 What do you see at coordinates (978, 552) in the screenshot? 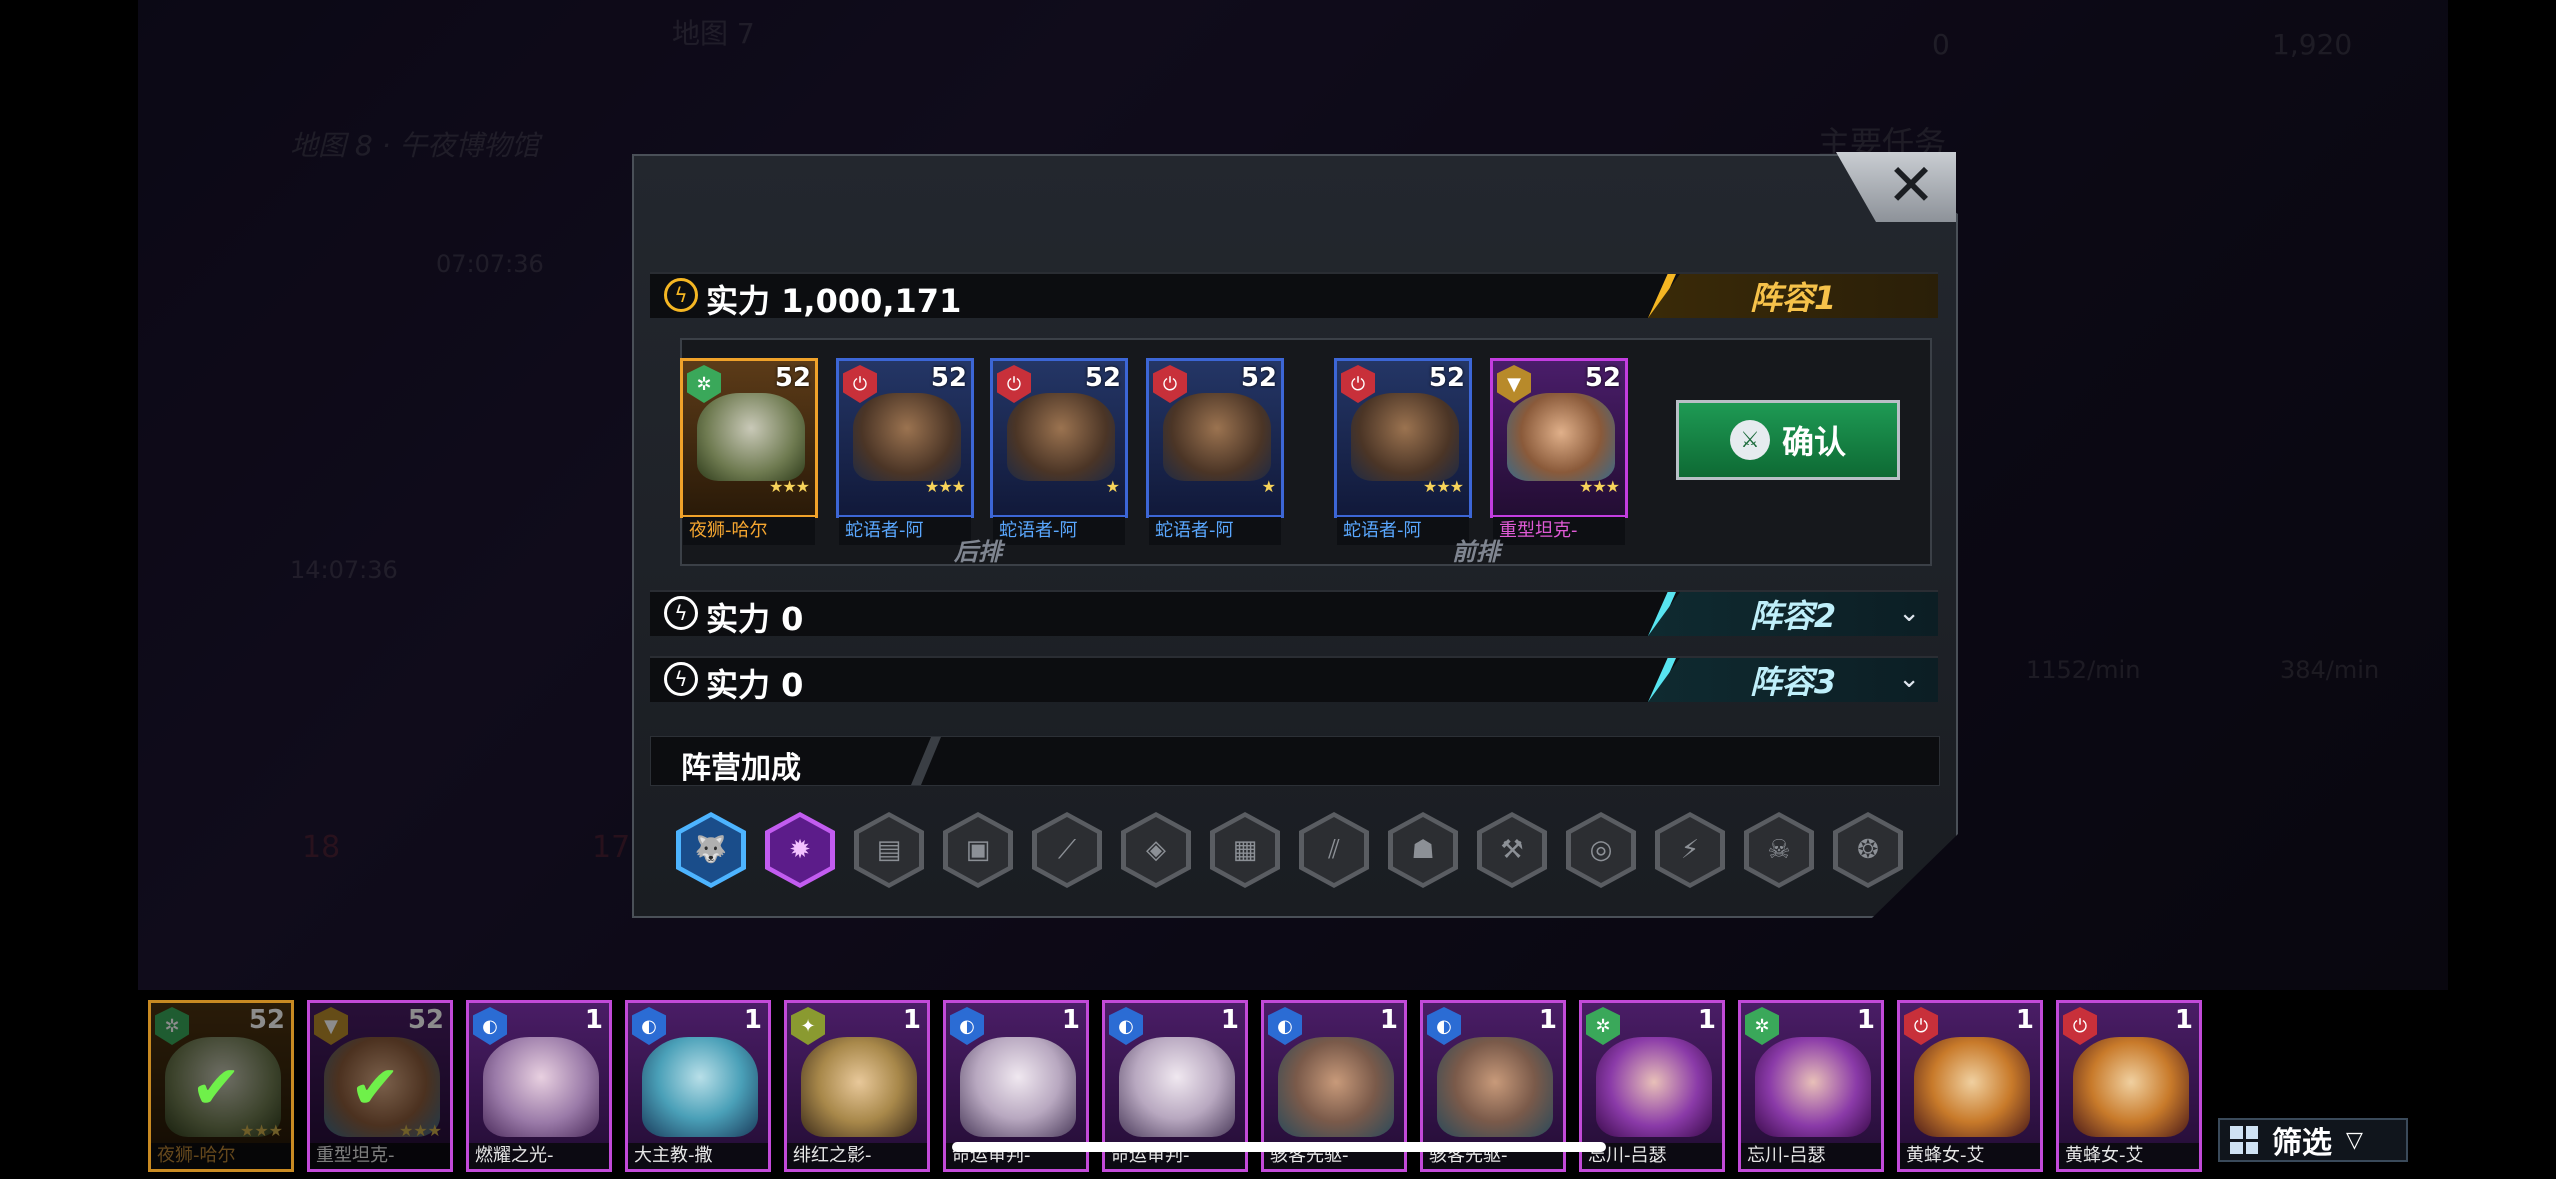
I see `back-row-label: 后排` at bounding box center [978, 552].